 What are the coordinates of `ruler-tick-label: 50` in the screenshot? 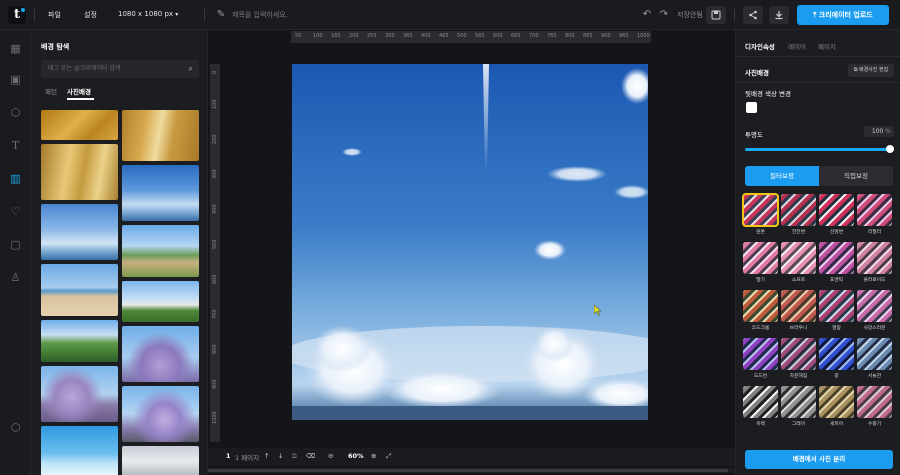 It's located at (298, 36).